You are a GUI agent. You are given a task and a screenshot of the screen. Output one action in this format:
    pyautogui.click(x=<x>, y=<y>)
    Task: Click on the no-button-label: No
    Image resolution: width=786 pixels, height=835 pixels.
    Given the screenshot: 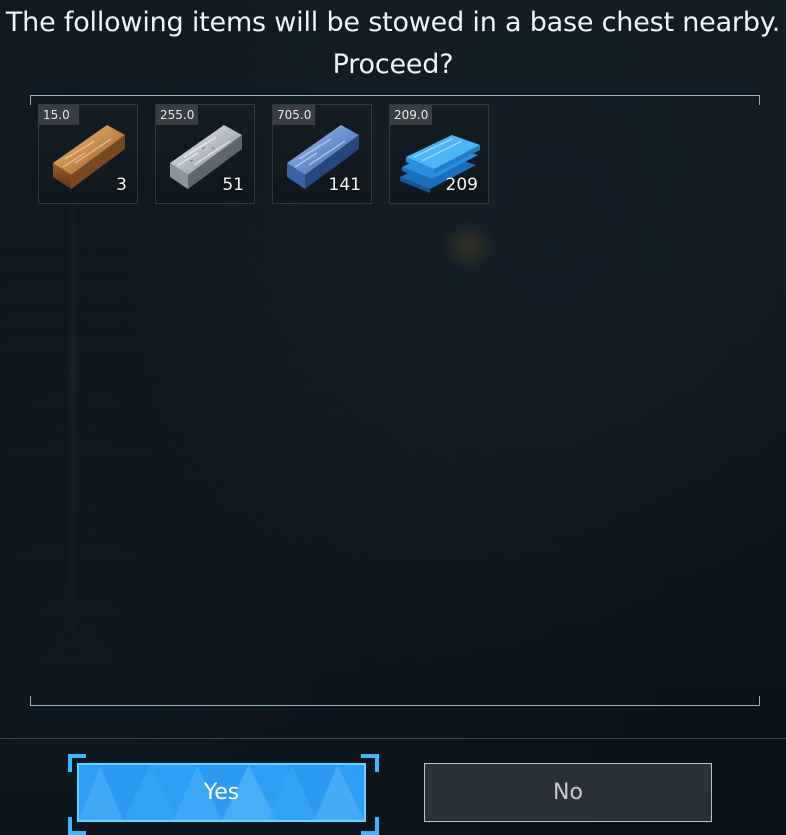 What is the action you would take?
    pyautogui.click(x=568, y=792)
    